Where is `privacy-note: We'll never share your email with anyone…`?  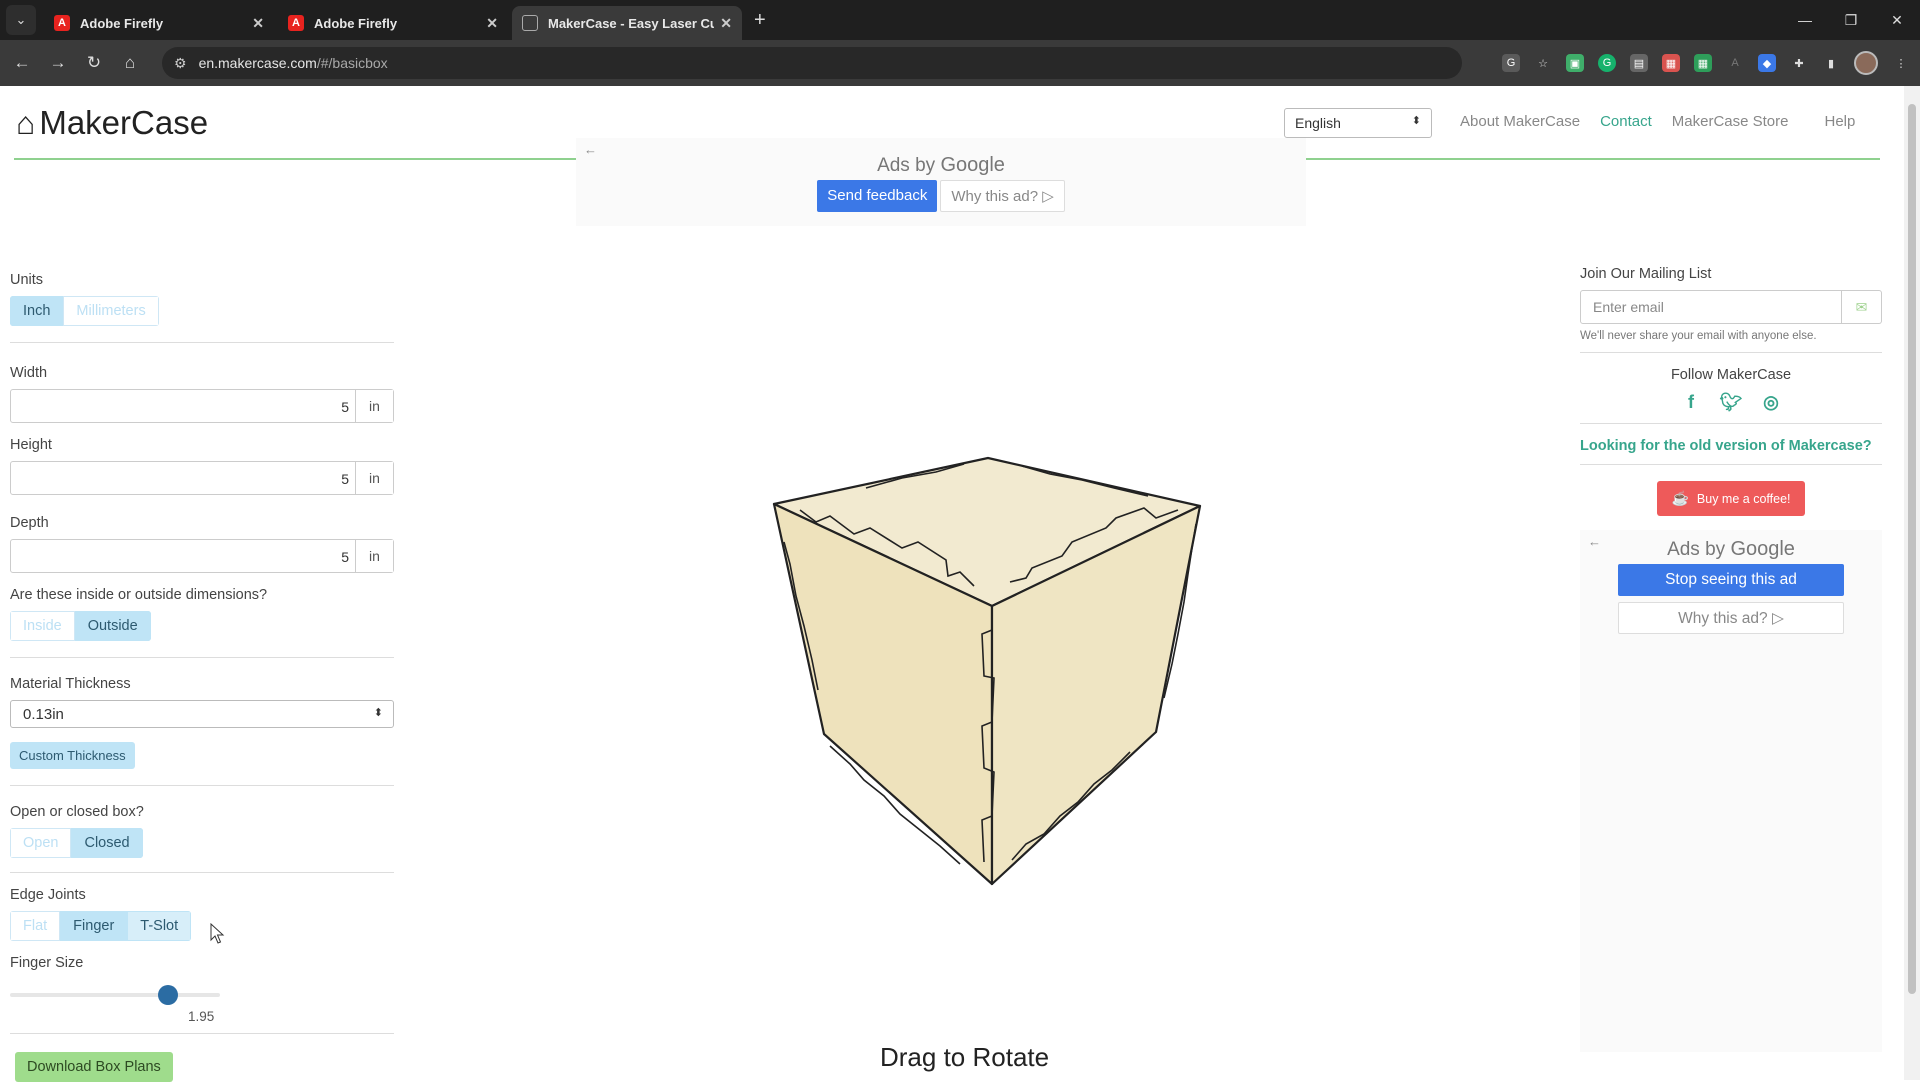 privacy-note: We'll never share your email with anyone… is located at coordinates (1698, 336).